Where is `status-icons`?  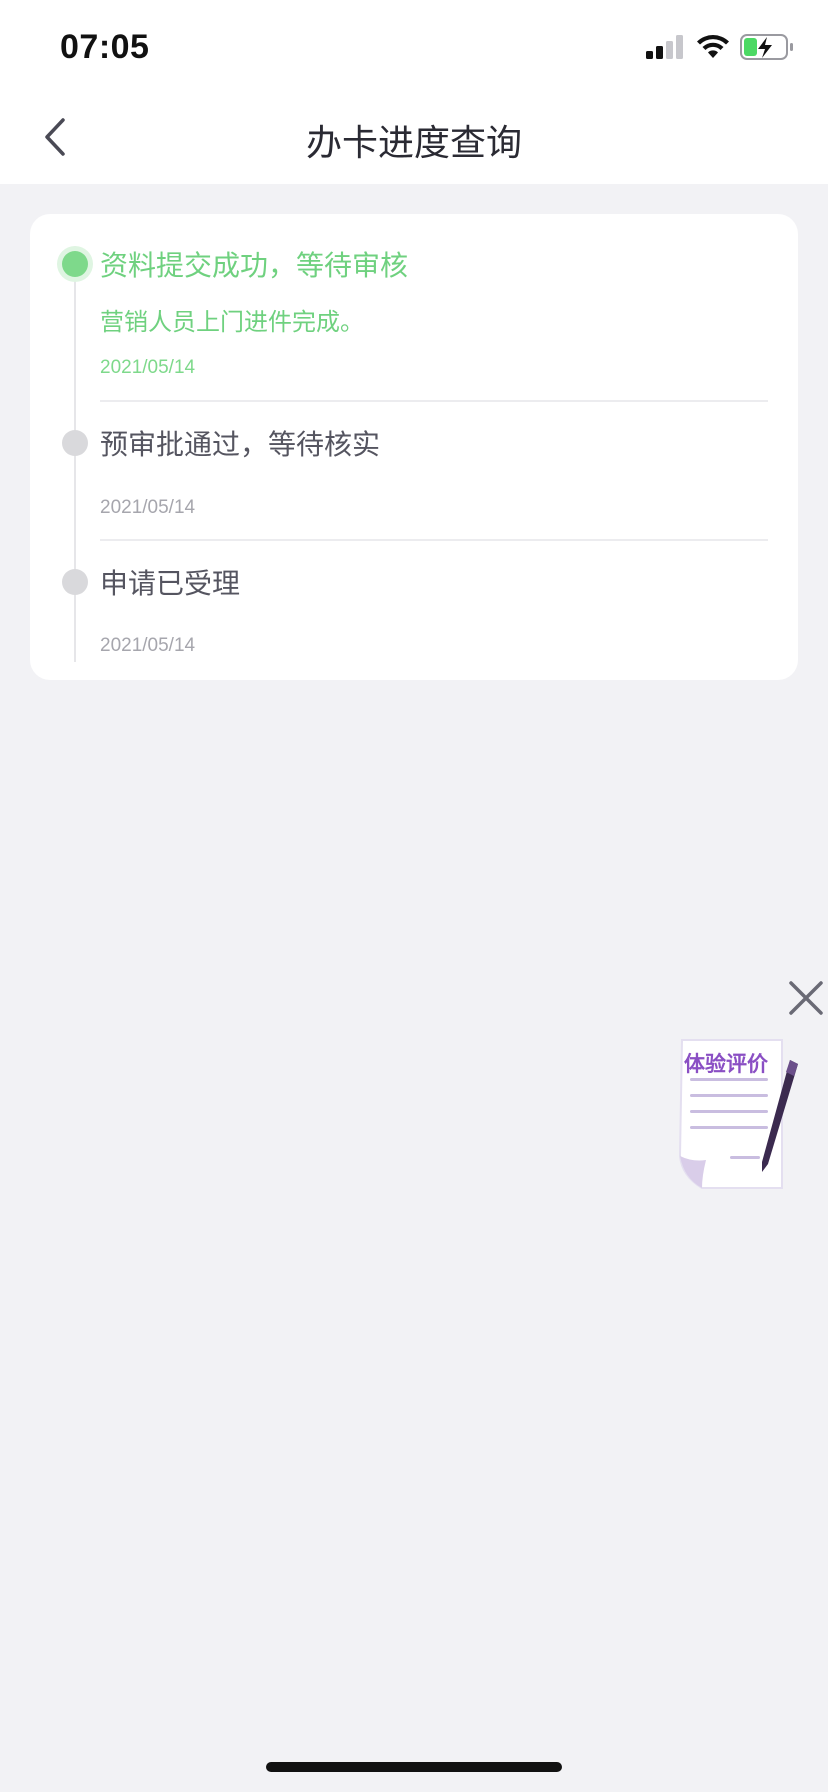
status-icons is located at coordinates (720, 47).